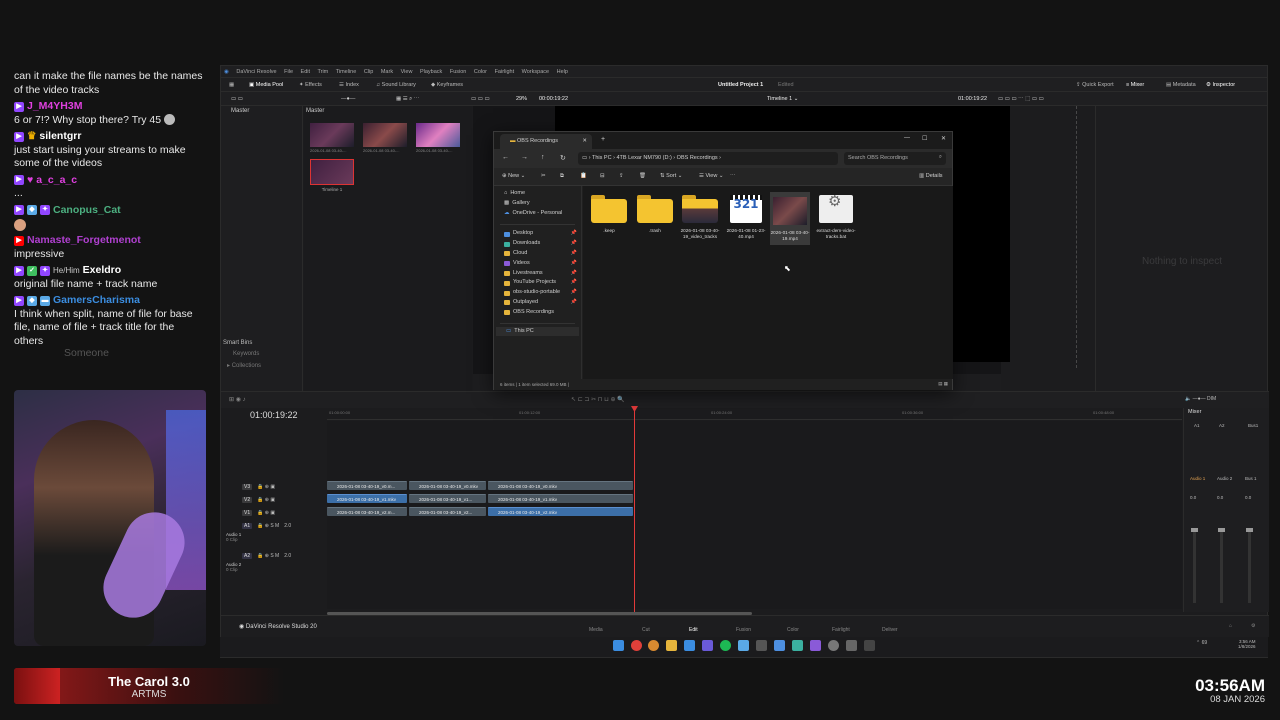 This screenshot has width=1280, height=720. Describe the element at coordinates (237, 99) in the screenshot. I see `view-icons: ▭ ▭` at that location.